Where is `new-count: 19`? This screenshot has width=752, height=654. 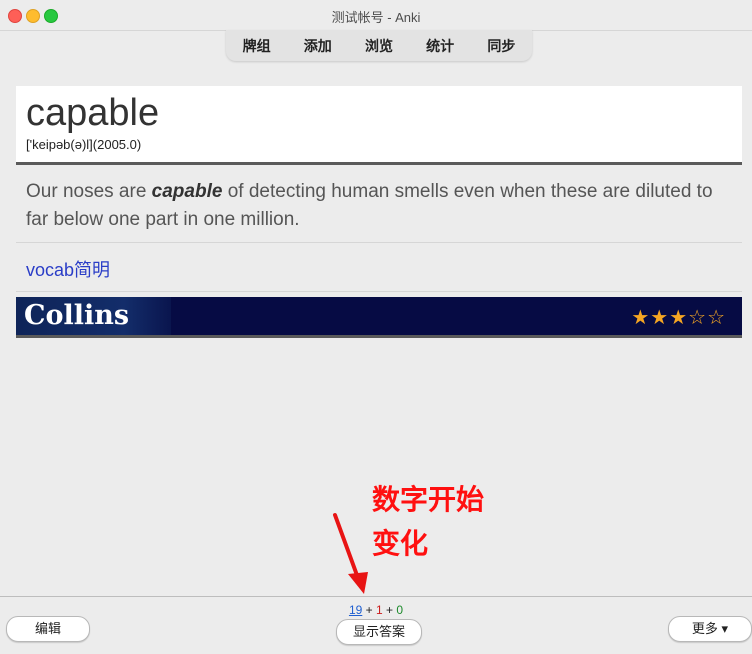 new-count: 19 is located at coordinates (355, 610).